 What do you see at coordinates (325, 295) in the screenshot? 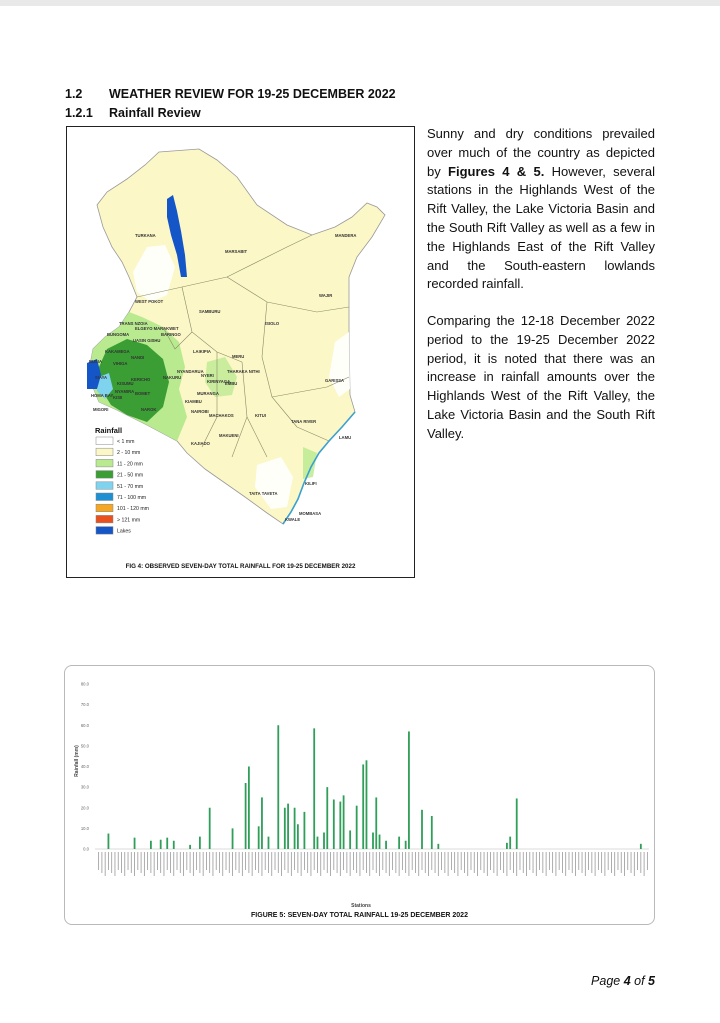
I see `label-wajir: WAJIR` at bounding box center [325, 295].